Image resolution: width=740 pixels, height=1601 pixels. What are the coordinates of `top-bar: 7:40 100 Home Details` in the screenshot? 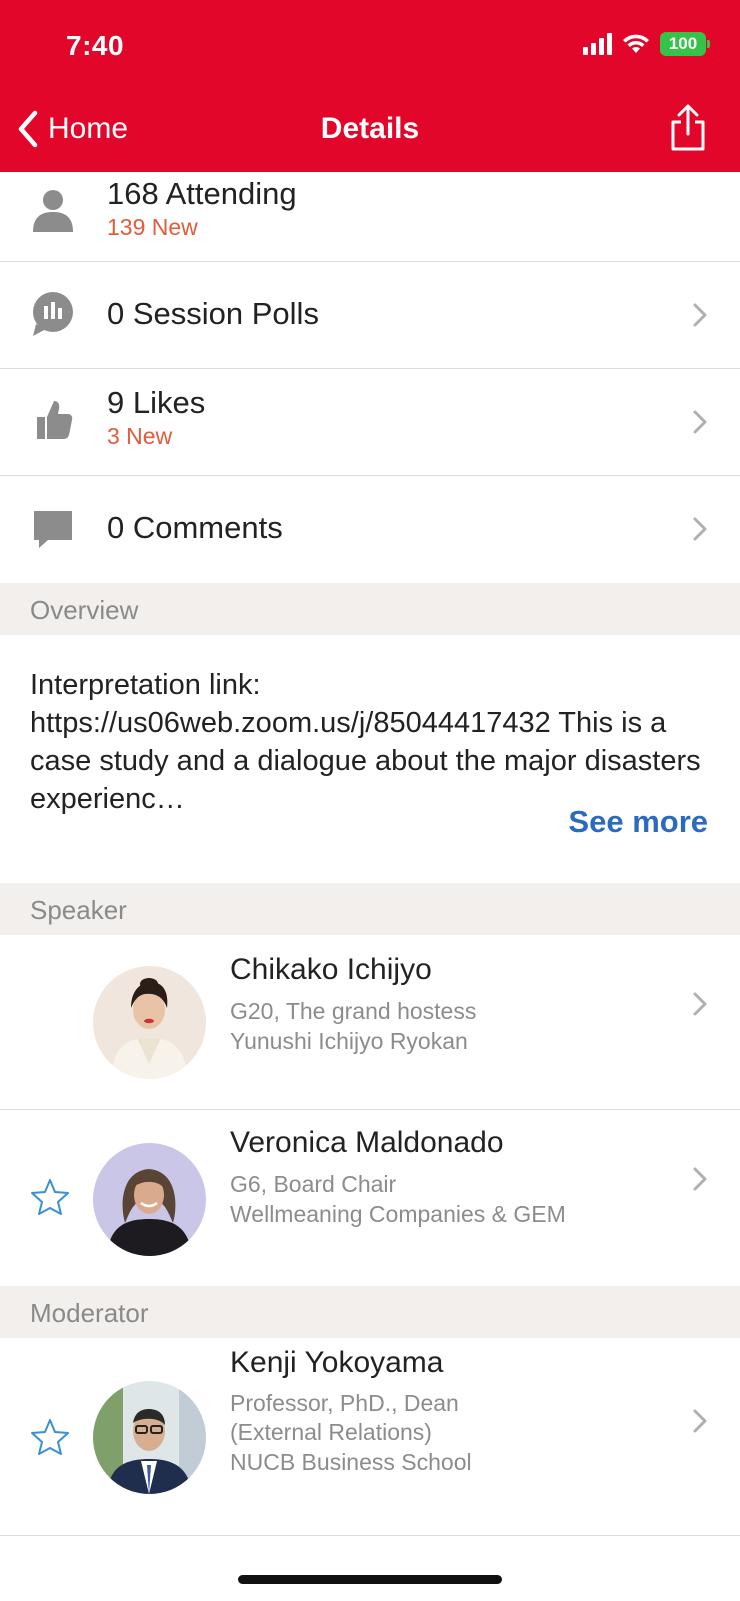 It's located at (370, 86).